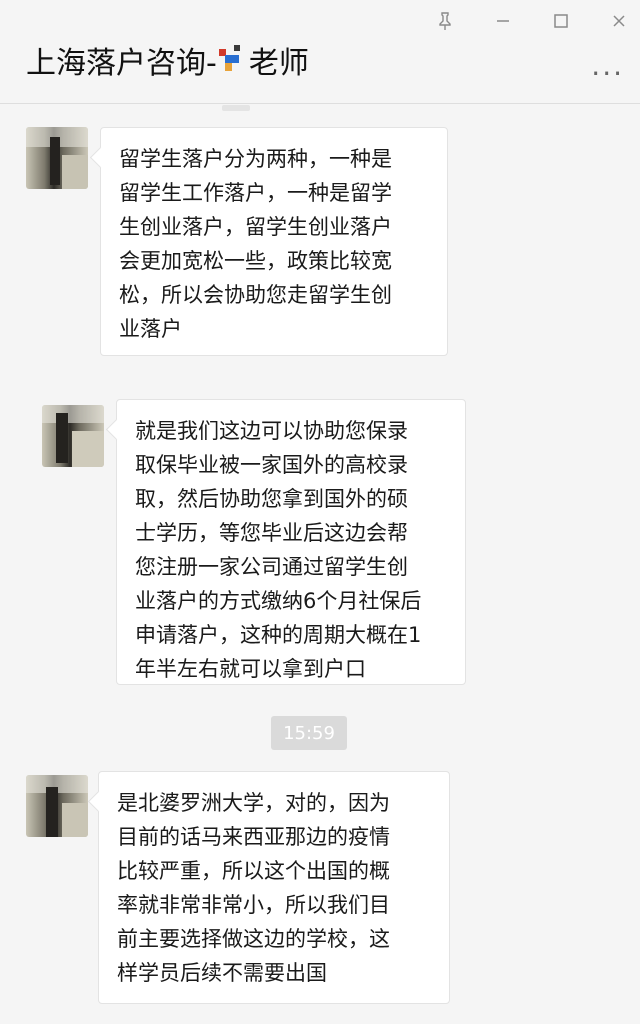  Describe the element at coordinates (561, 21) in the screenshot. I see `maximize-icon` at that location.